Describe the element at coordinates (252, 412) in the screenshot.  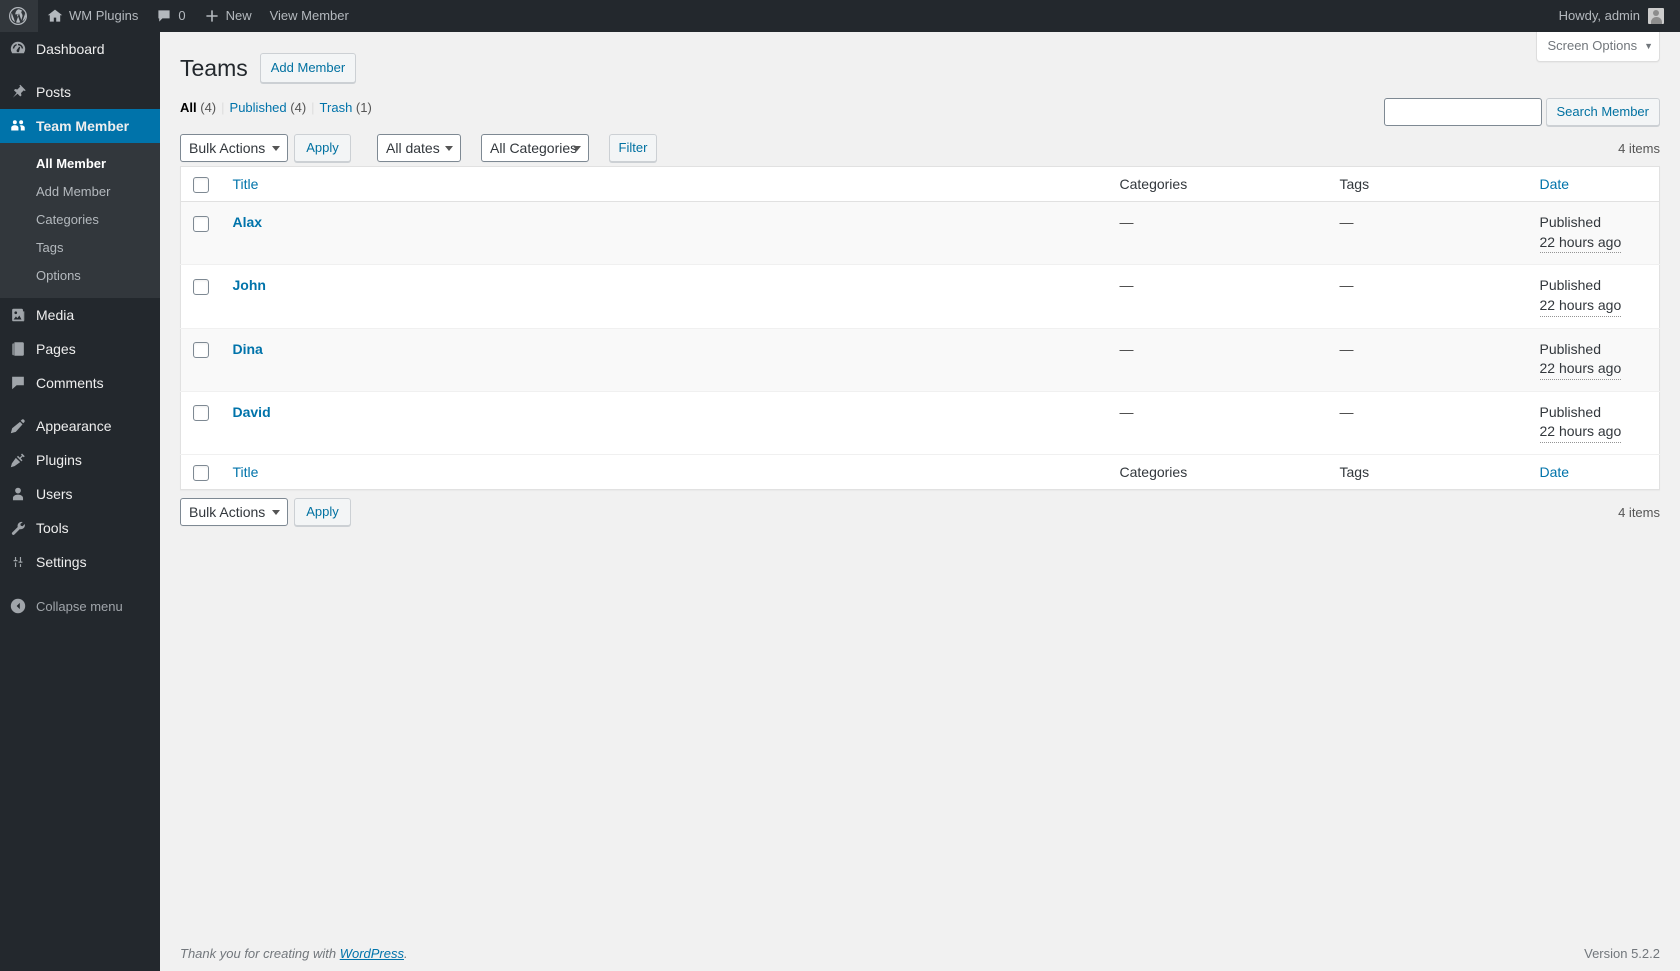
I see `row-title-link: David` at that location.